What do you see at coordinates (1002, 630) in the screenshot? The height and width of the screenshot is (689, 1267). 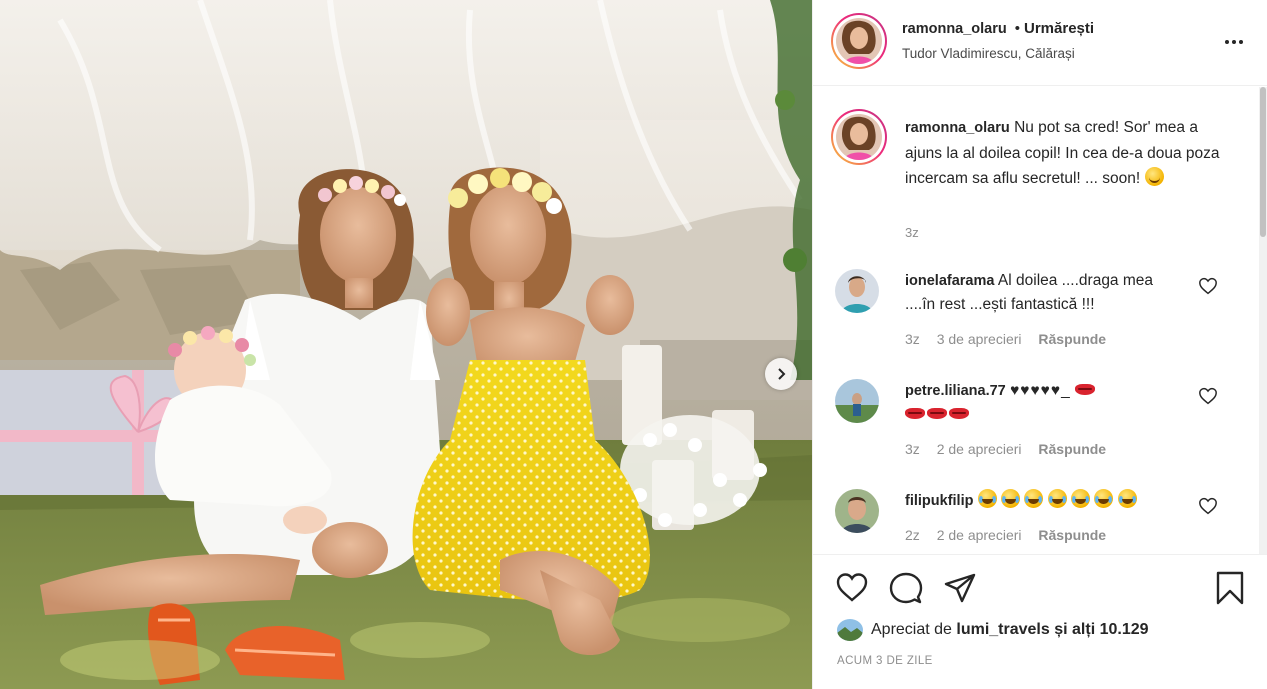 I see `liked-by-user: lumi_travels` at bounding box center [1002, 630].